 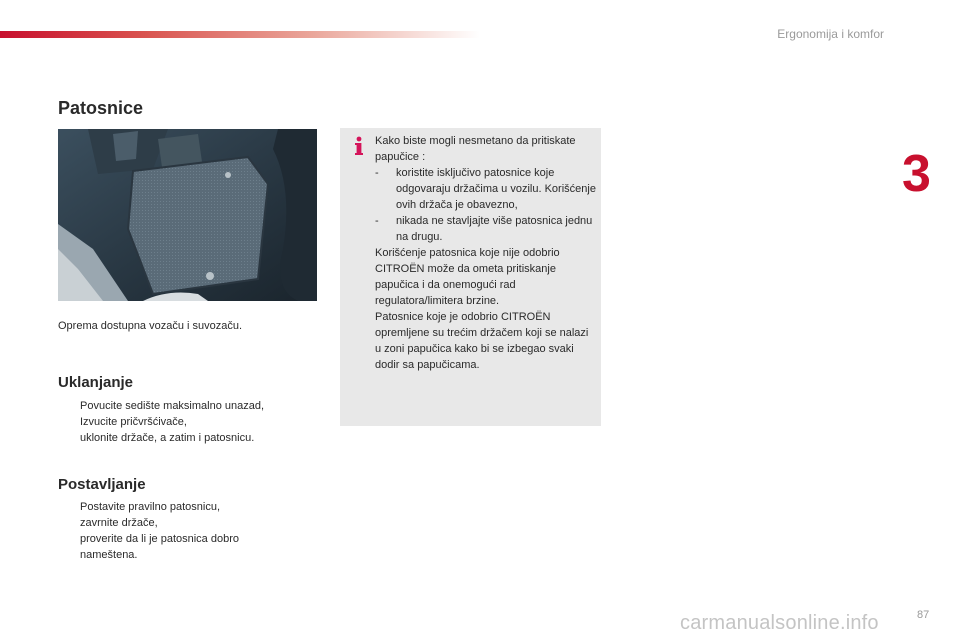 What do you see at coordinates (779, 623) in the screenshot?
I see `watermark: carmanualsonline.info` at bounding box center [779, 623].